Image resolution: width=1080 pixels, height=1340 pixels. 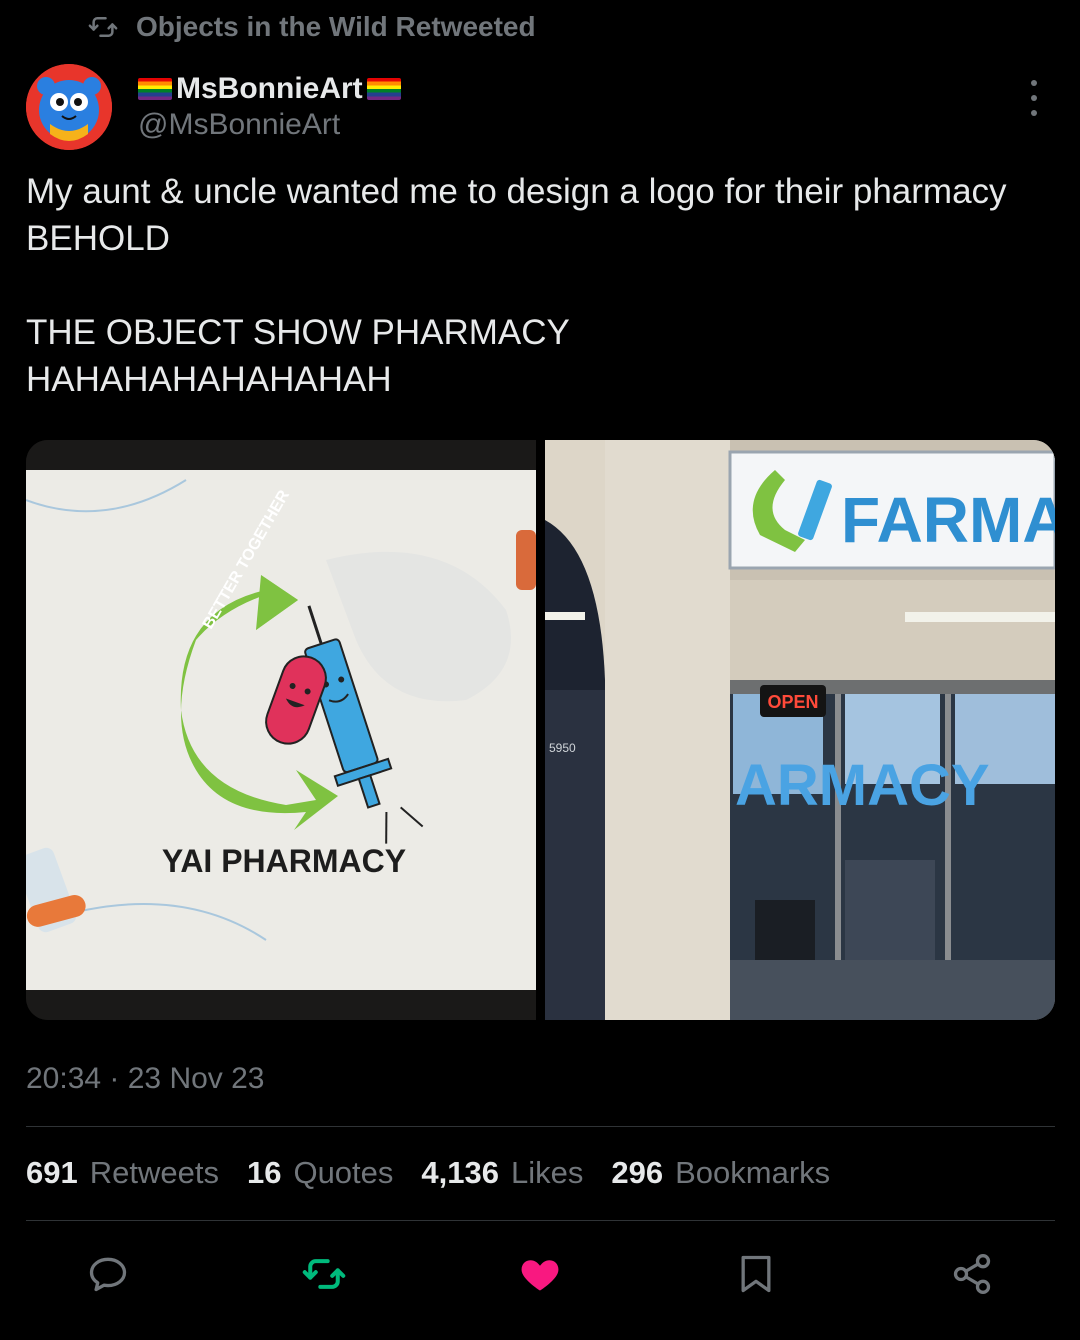 I want to click on stat-bookmarks: 296 Bookmarks, so click(x=720, y=1173).